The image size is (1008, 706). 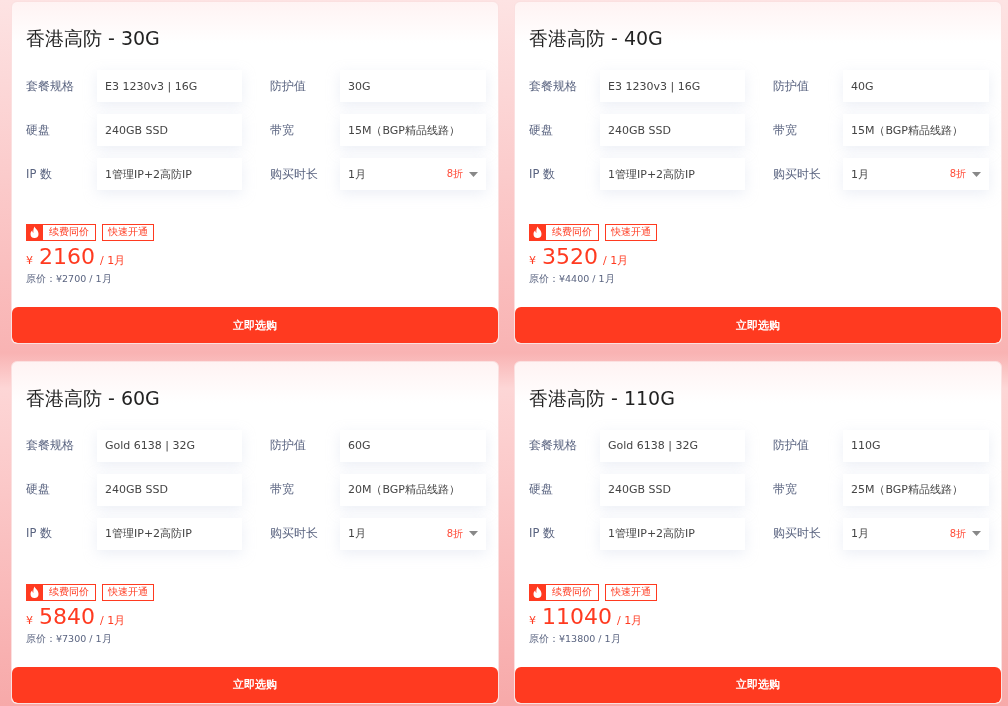 What do you see at coordinates (67, 616) in the screenshot?
I see `price-value: 5840` at bounding box center [67, 616].